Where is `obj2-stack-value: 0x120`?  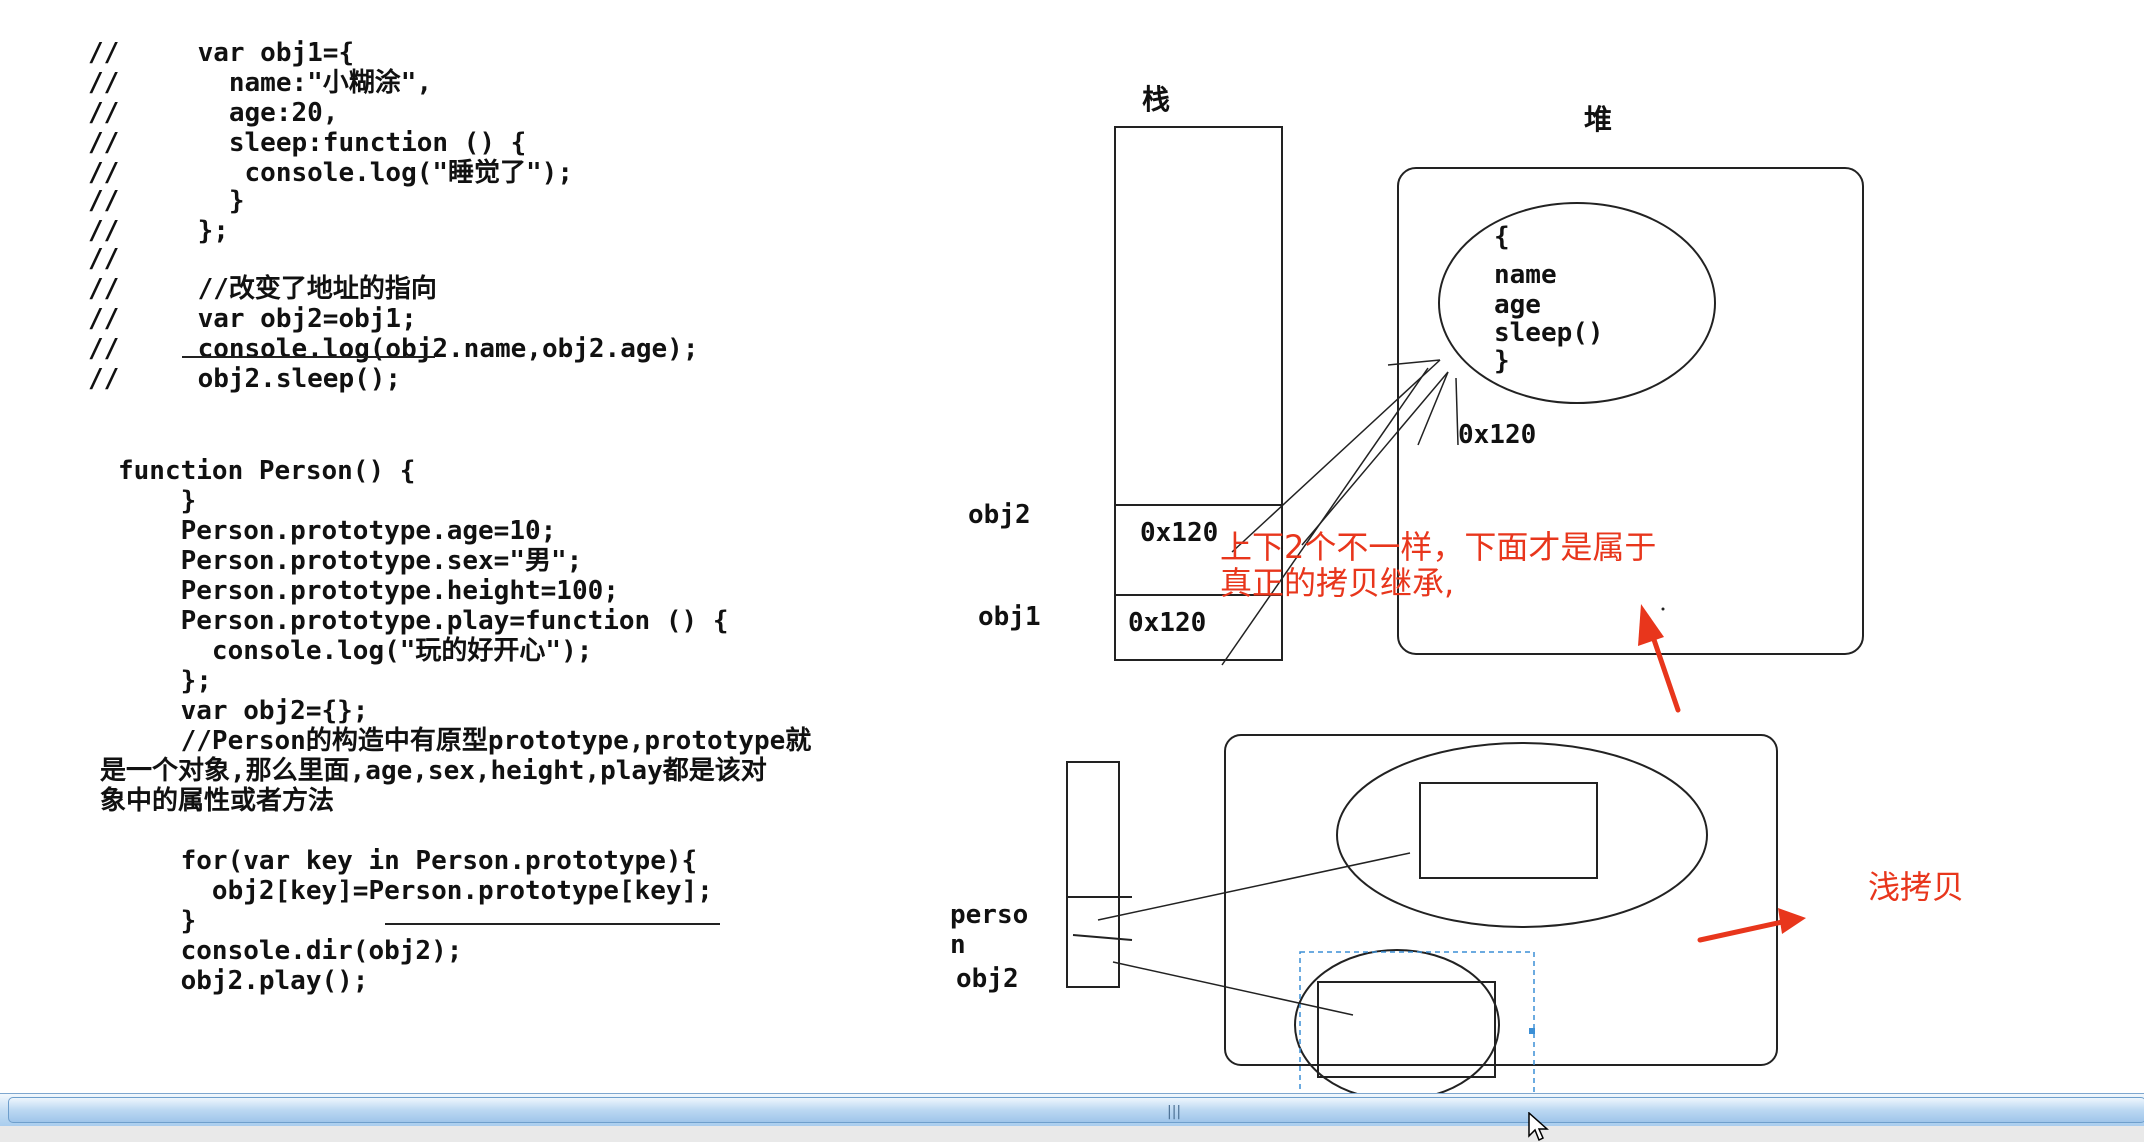
obj2-stack-value: 0x120 is located at coordinates (1179, 533).